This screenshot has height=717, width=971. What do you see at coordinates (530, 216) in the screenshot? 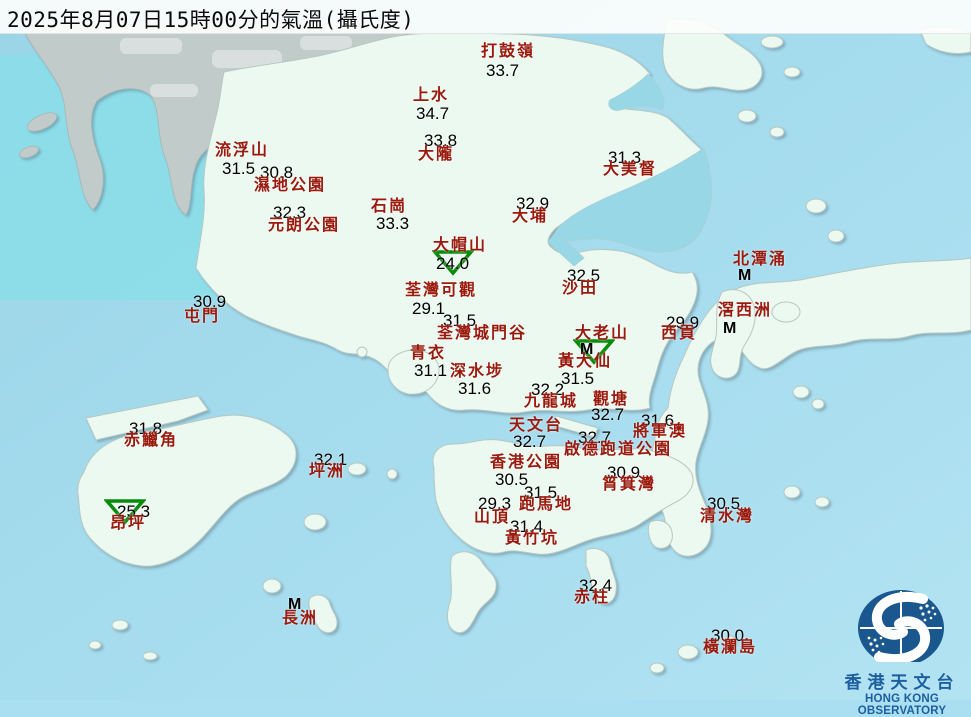
I see `station-name-label: 大埔` at bounding box center [530, 216].